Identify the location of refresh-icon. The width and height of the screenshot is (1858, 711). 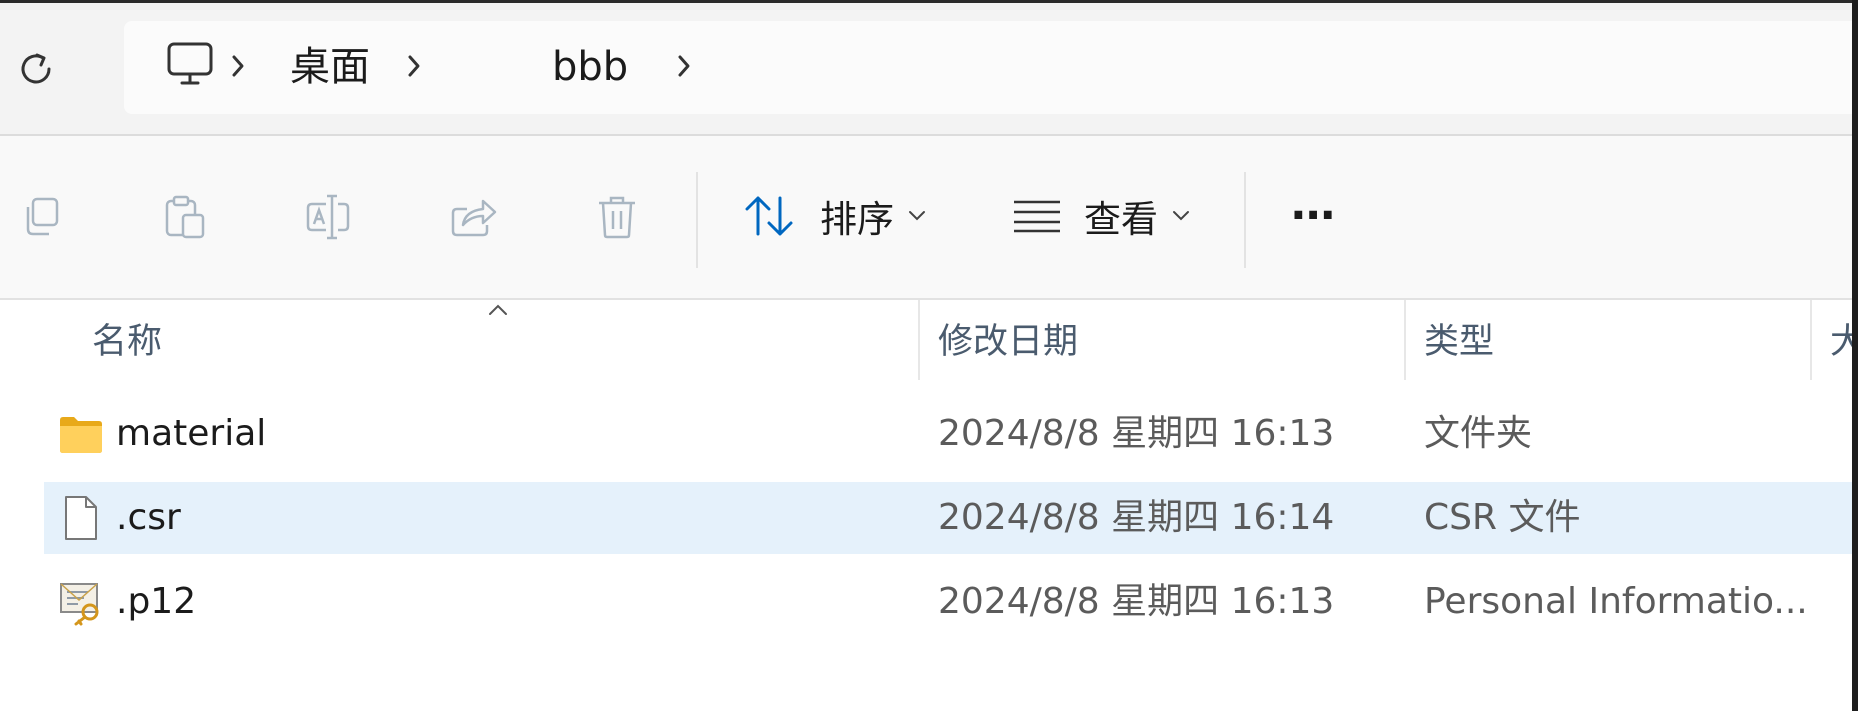
(36, 68).